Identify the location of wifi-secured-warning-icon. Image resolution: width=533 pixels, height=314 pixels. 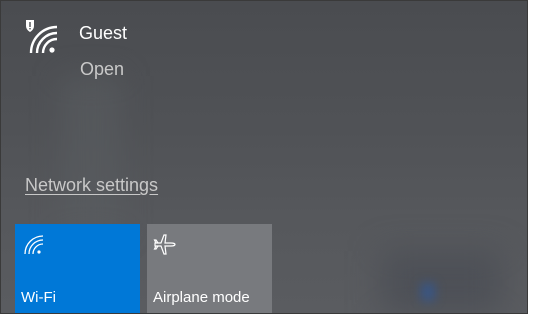
(42, 37).